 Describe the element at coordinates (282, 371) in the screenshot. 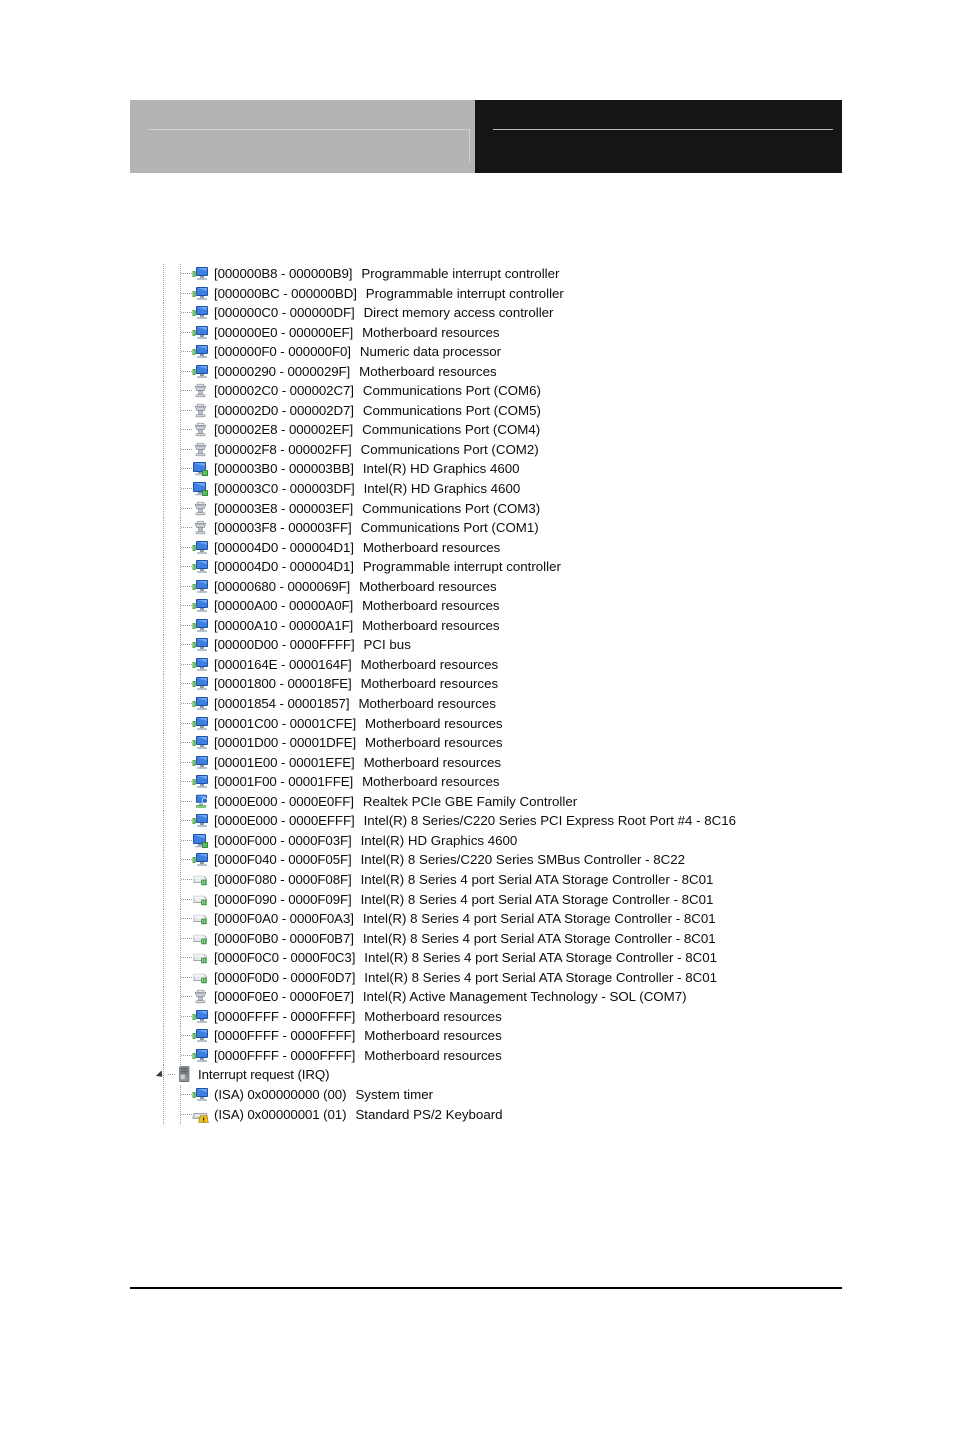

I see `tree-row-address: [00000290 - 0000029F]` at that location.